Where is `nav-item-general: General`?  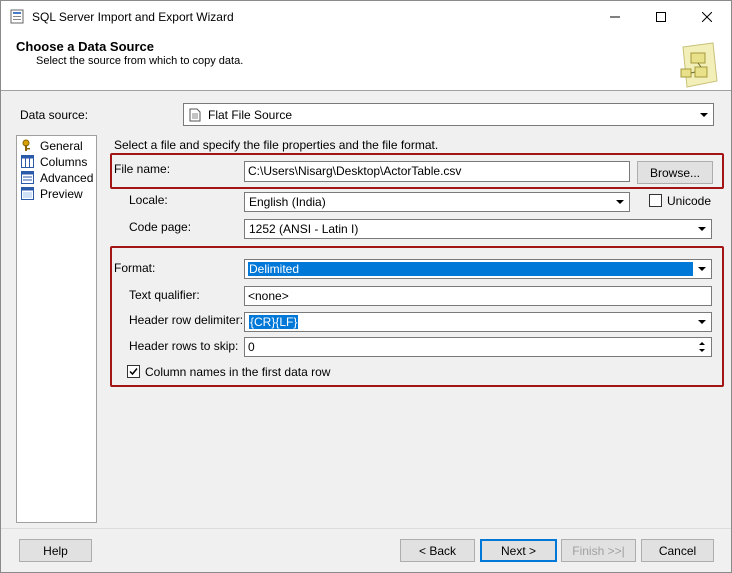 nav-item-general: General is located at coordinates (52, 145).